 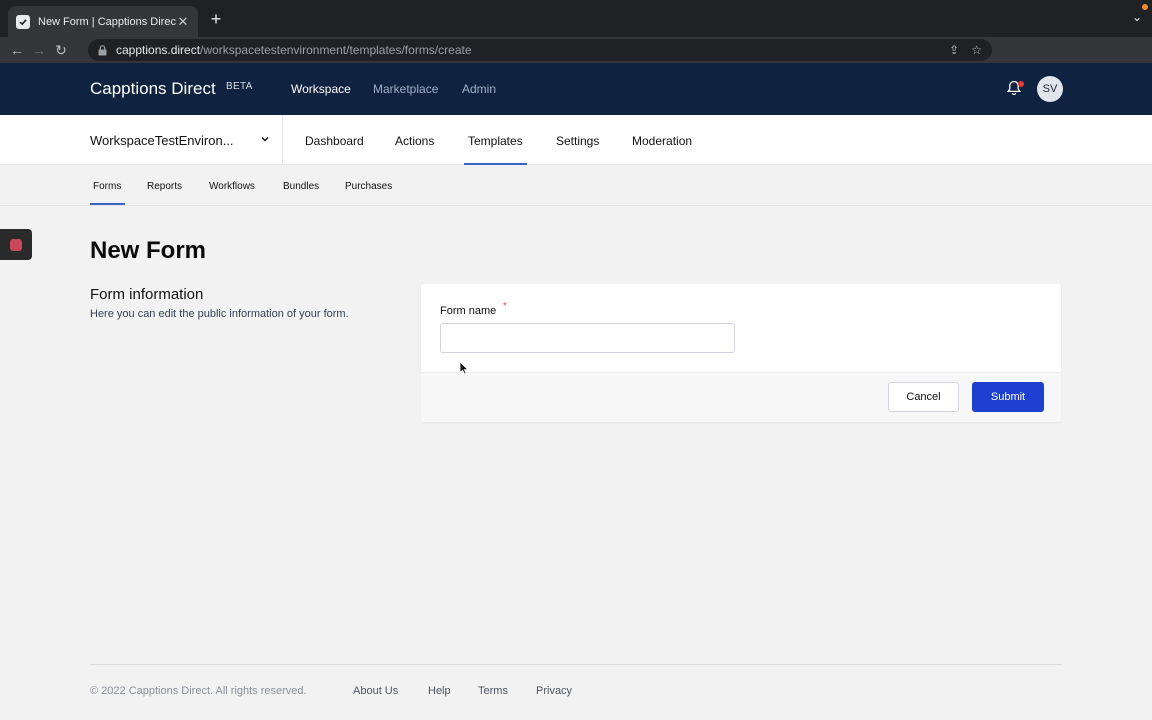 I want to click on subtab-purchases: Purchases, so click(x=368, y=186).